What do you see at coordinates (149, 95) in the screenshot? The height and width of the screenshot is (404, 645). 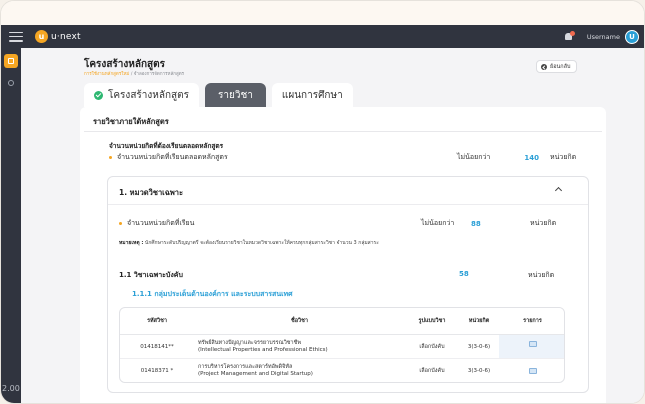 I see `tab-label: โครงสร้างหลักสูตร` at bounding box center [149, 95].